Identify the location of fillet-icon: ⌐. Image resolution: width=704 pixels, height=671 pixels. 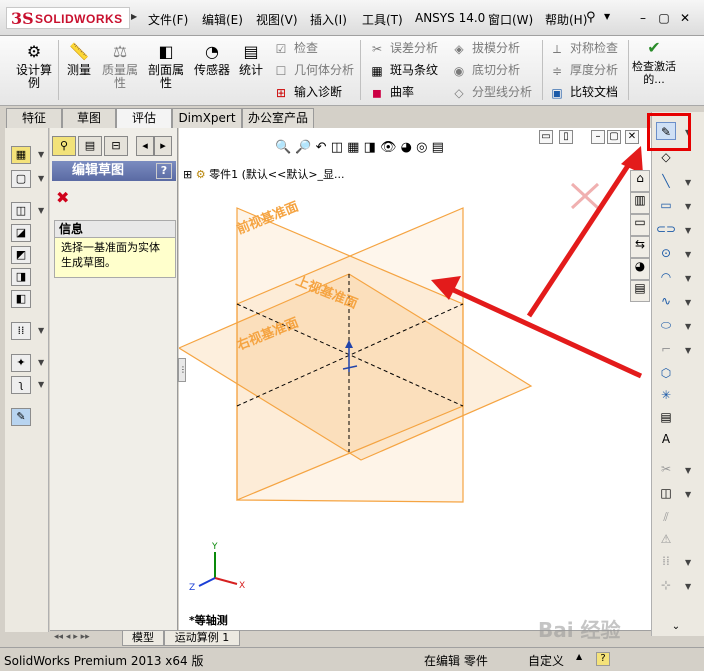
(666, 349).